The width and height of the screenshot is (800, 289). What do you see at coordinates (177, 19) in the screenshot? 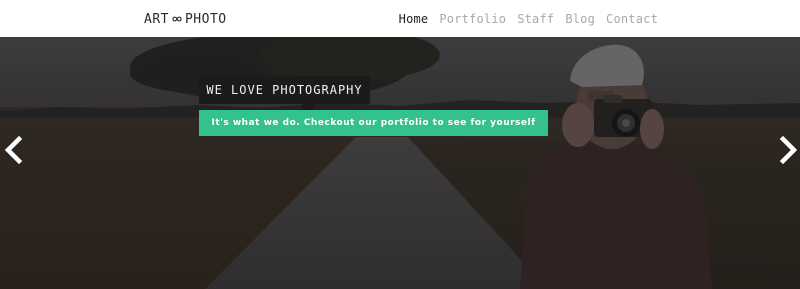
I see `infinity-icon` at bounding box center [177, 19].